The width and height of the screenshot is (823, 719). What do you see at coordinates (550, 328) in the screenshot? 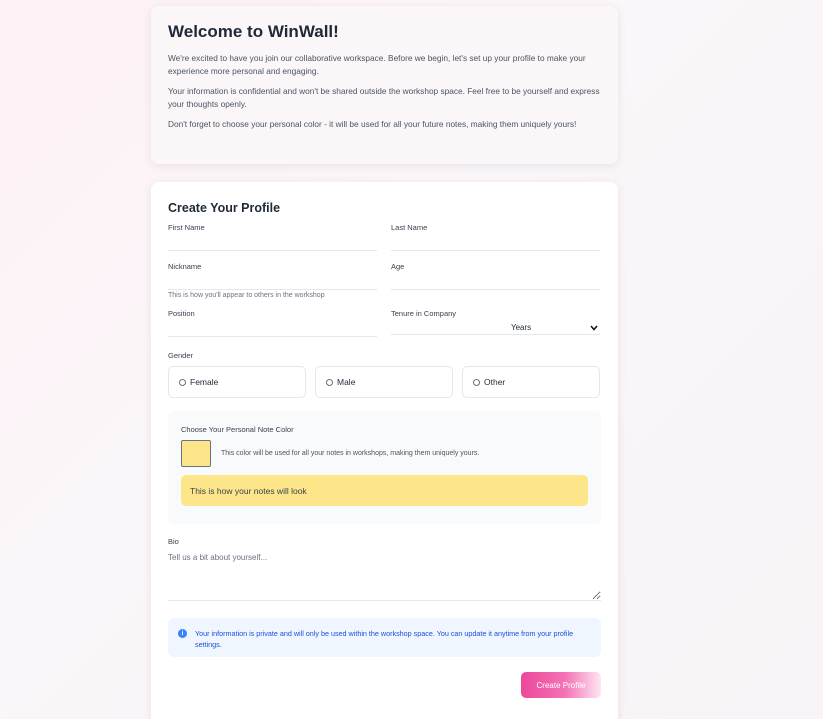
I see `tenure-unit-select: Years` at bounding box center [550, 328].